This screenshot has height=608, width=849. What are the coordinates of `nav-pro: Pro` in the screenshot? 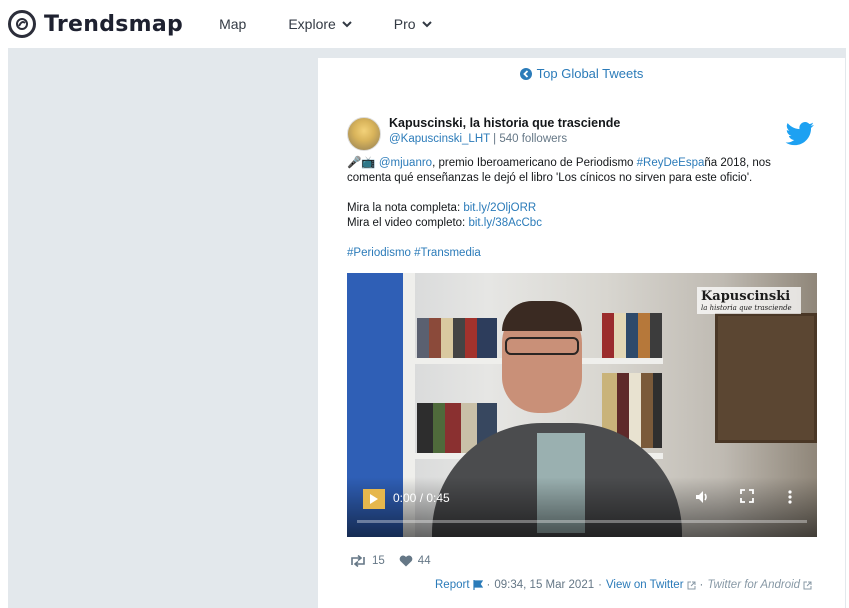 It's located at (413, 24).